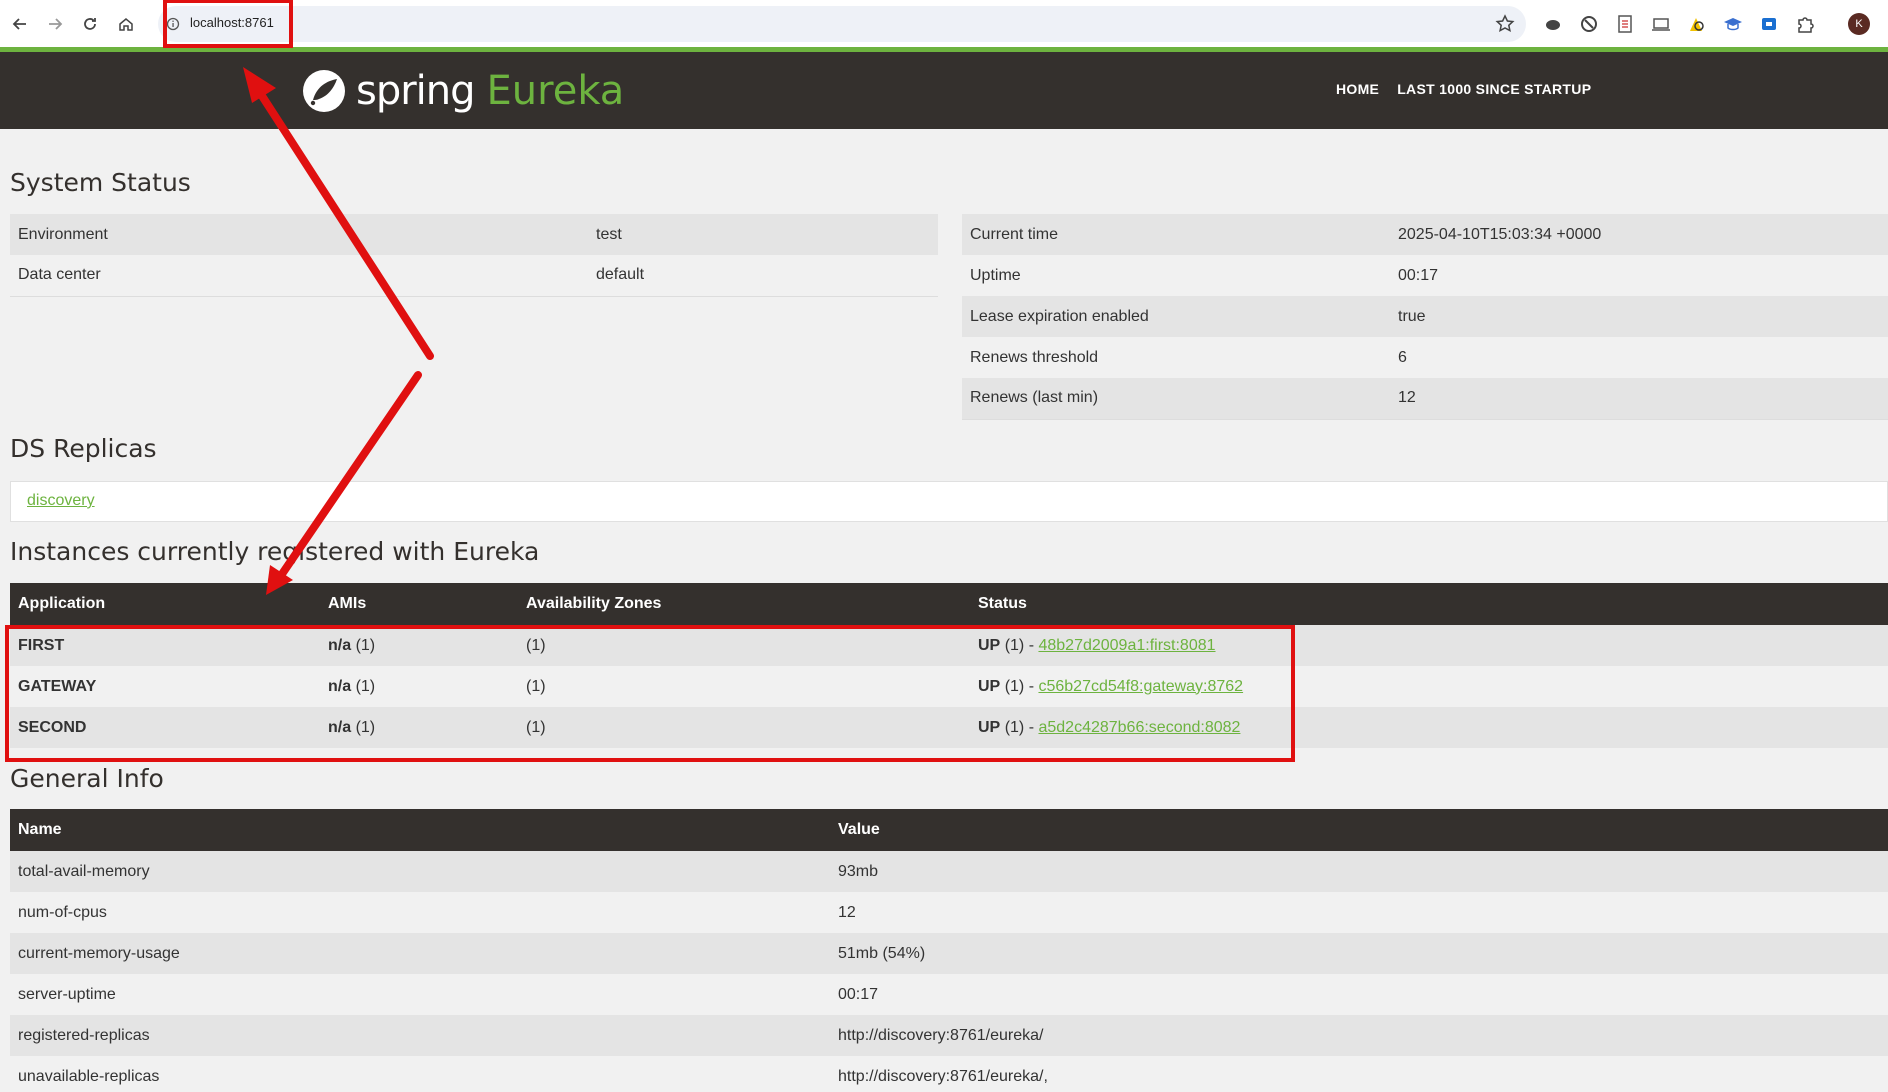 This screenshot has width=1888, height=1092. I want to click on profile-avatar: K, so click(1859, 24).